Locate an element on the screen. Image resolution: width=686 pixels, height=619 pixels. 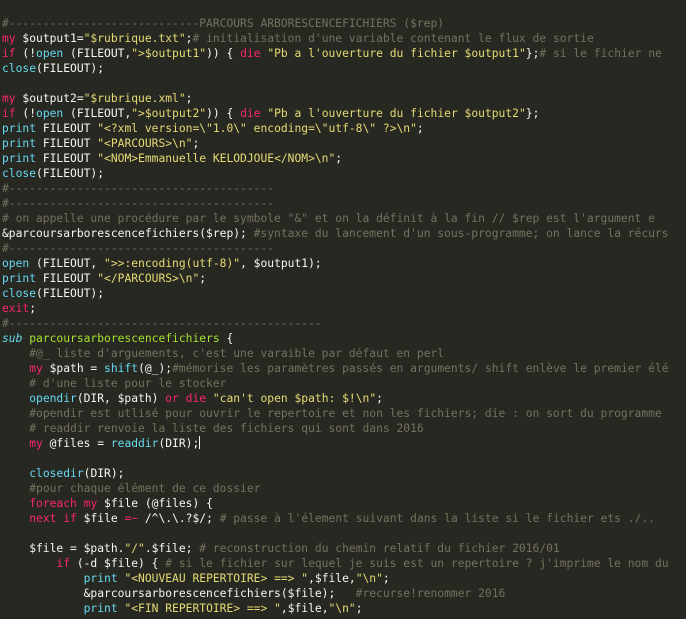
code-line: sub parcoursarborescencefichiers { is located at coordinates (335, 338).